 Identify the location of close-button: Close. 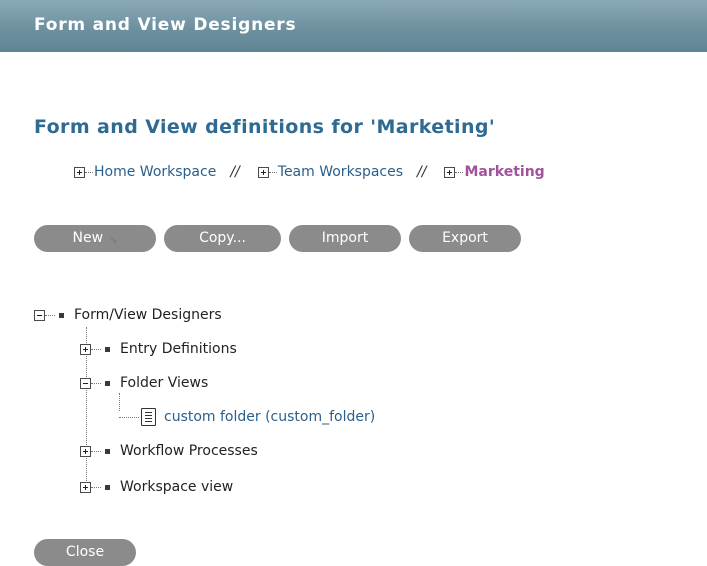
(85, 552).